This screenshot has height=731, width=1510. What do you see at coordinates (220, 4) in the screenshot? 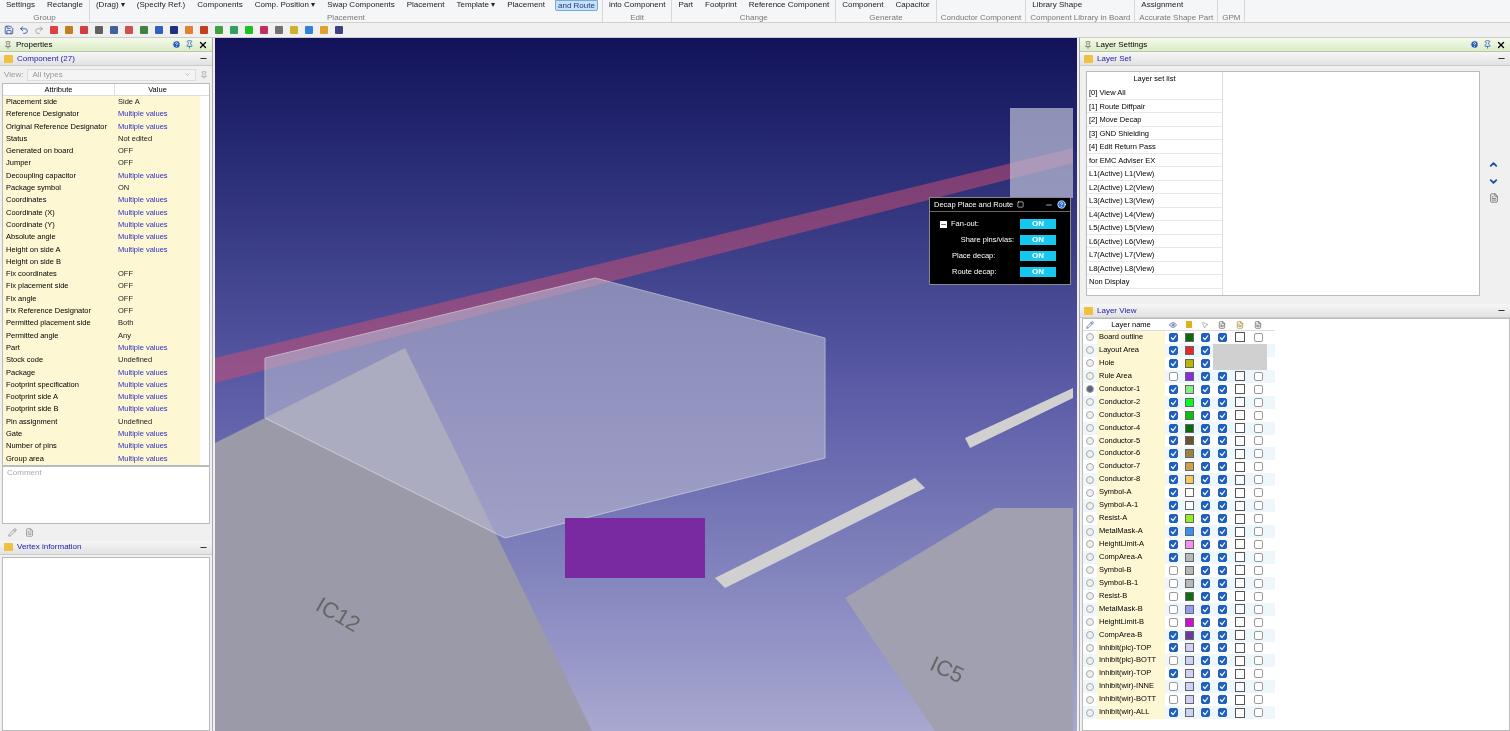
I see `ribbon-button: Components` at bounding box center [220, 4].